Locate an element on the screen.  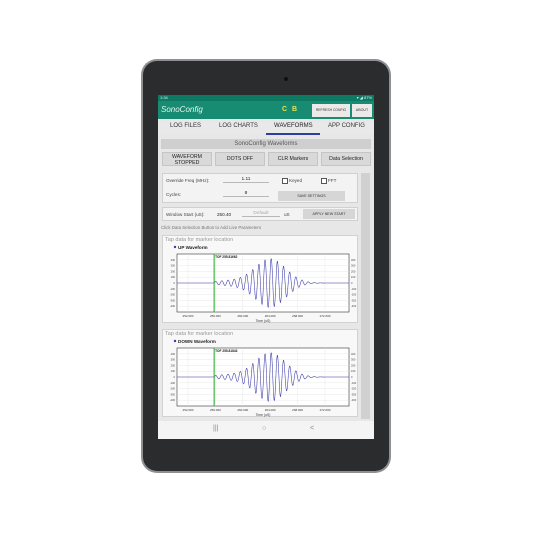
back-icon: < is located at coordinates (312, 428).